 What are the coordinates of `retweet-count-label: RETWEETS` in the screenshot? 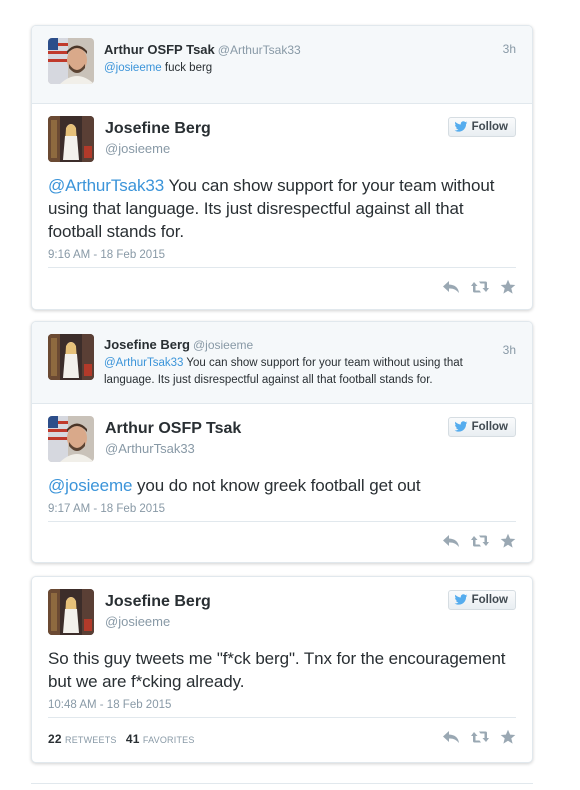 It's located at (91, 740).